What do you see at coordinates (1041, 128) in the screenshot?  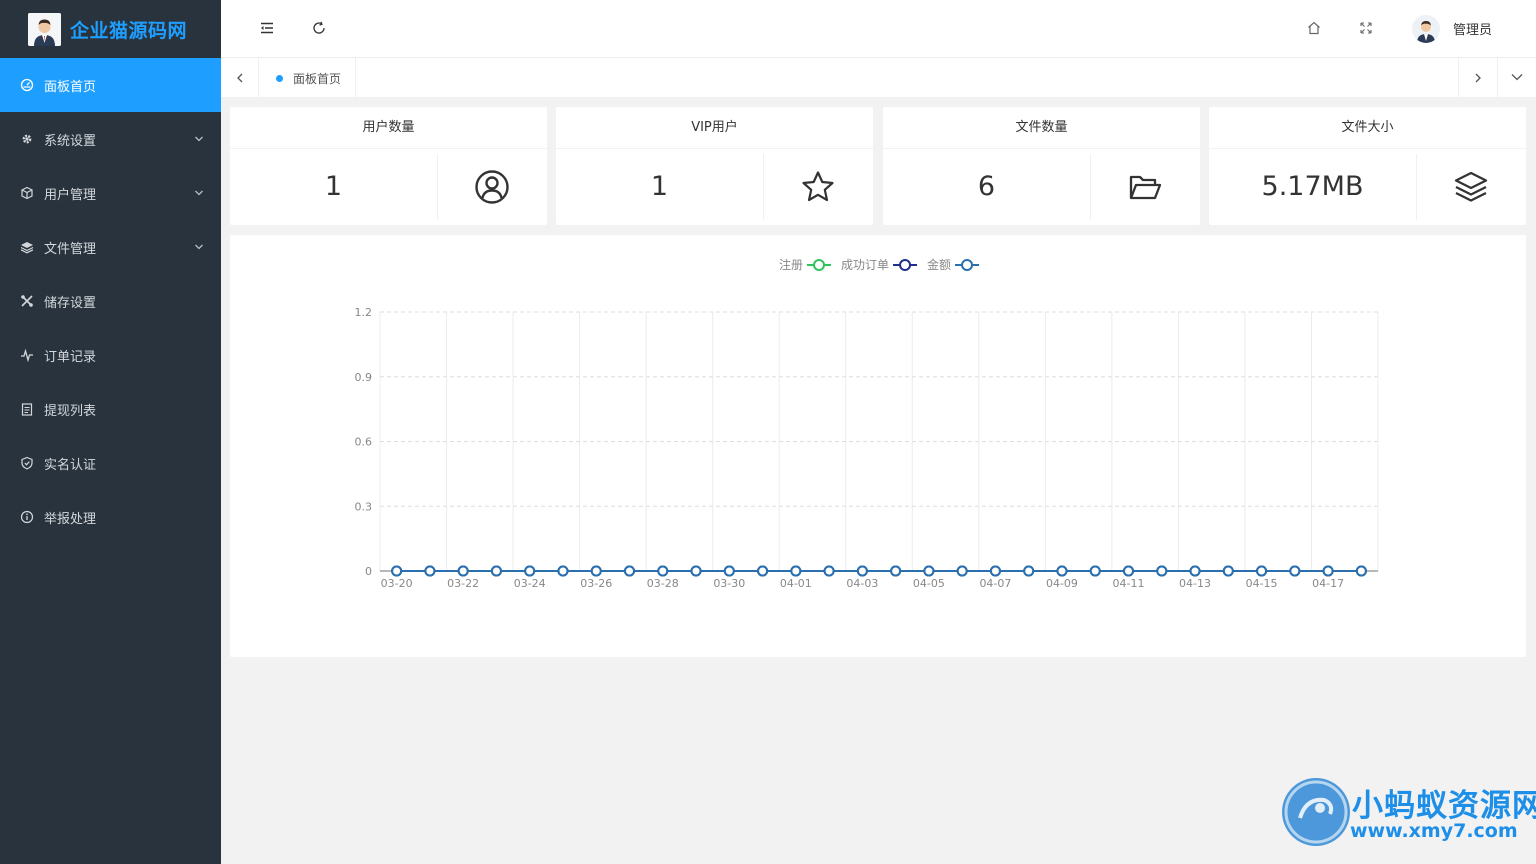 I see `card-title: 文件数量` at bounding box center [1041, 128].